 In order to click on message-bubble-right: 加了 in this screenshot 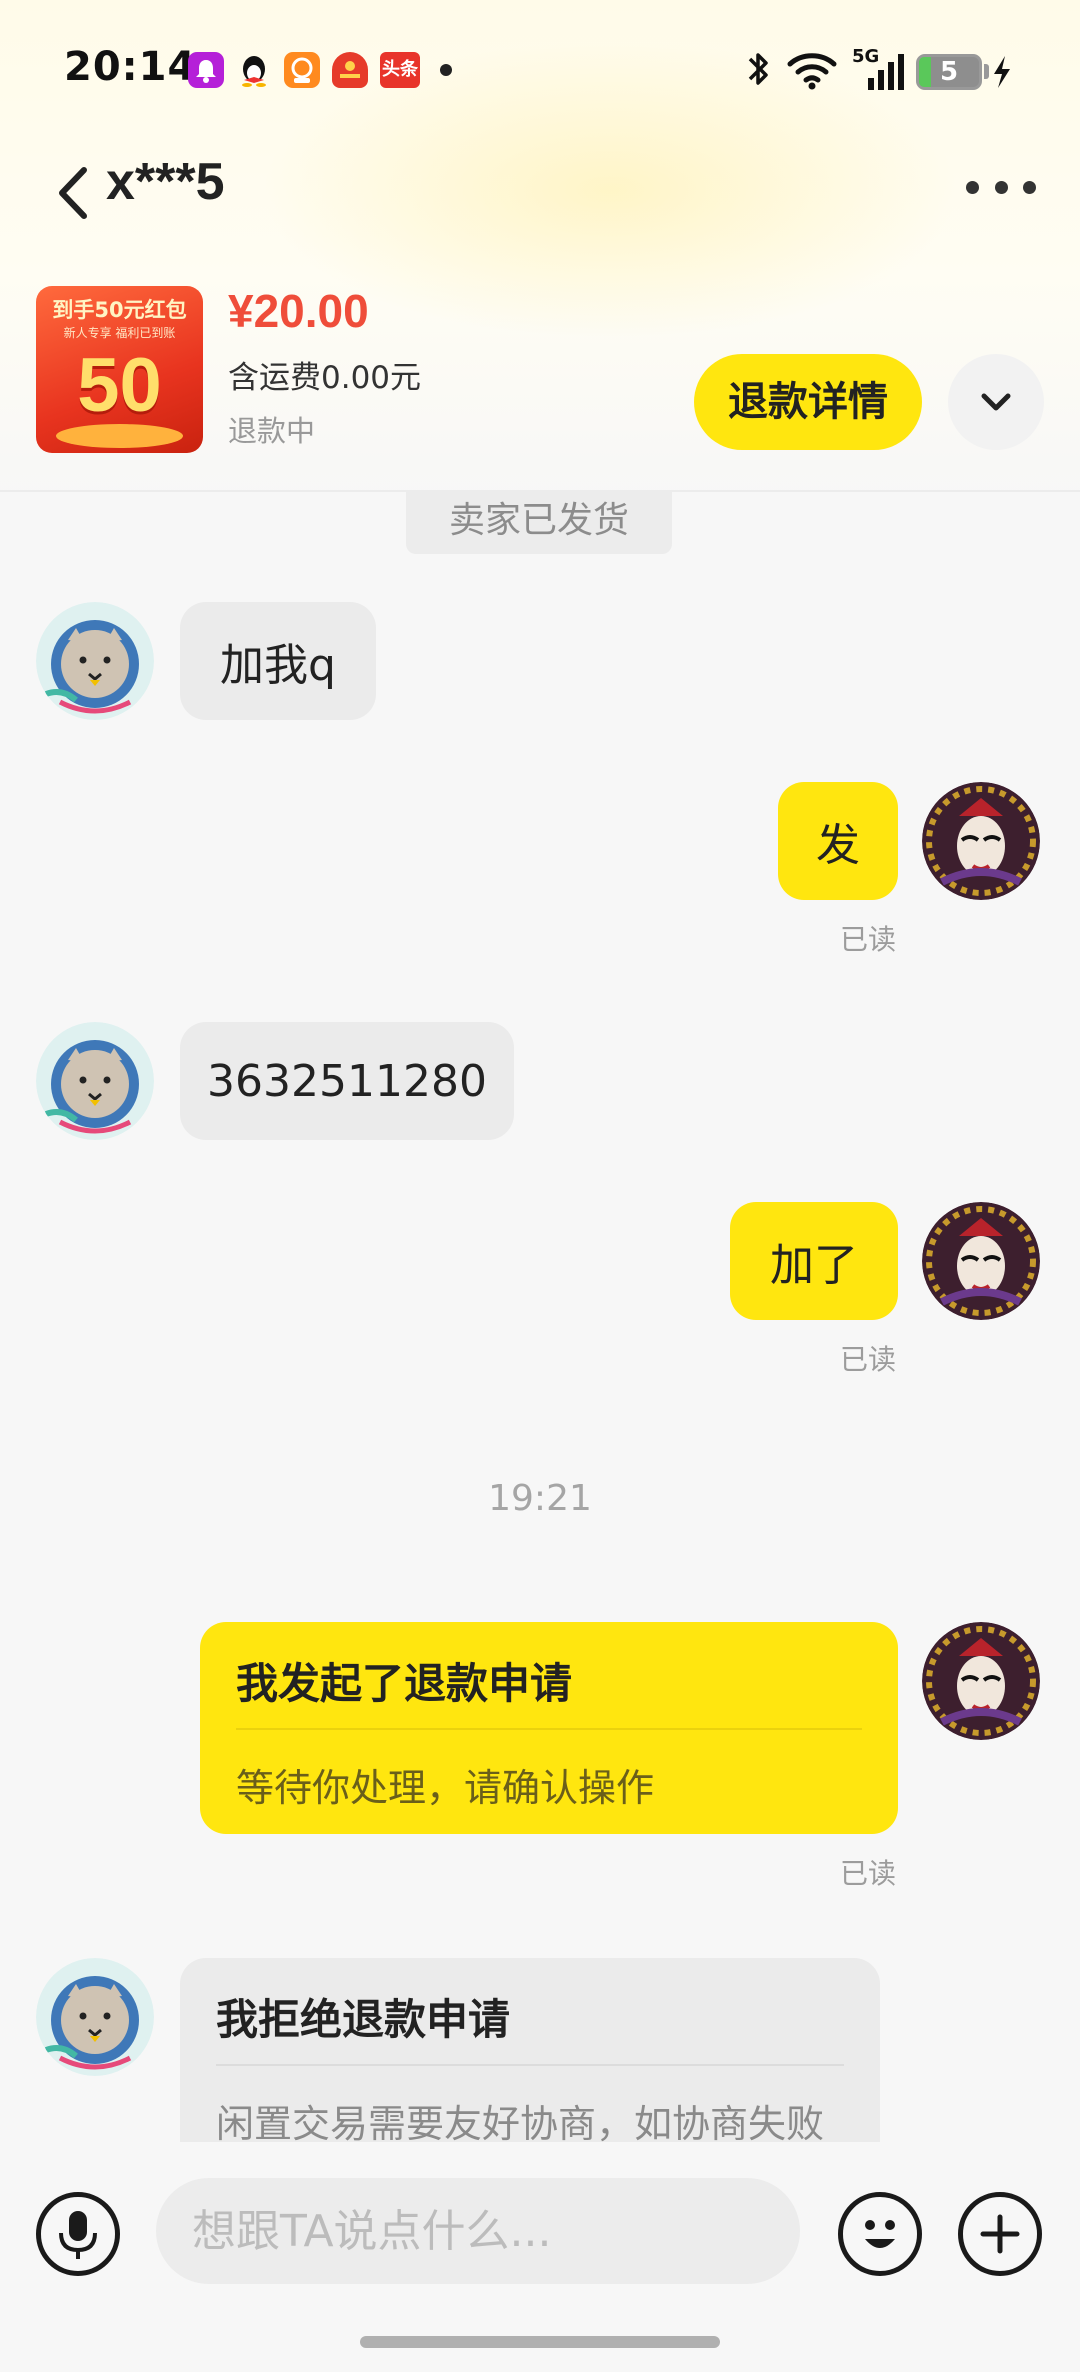, I will do `click(814, 1261)`.